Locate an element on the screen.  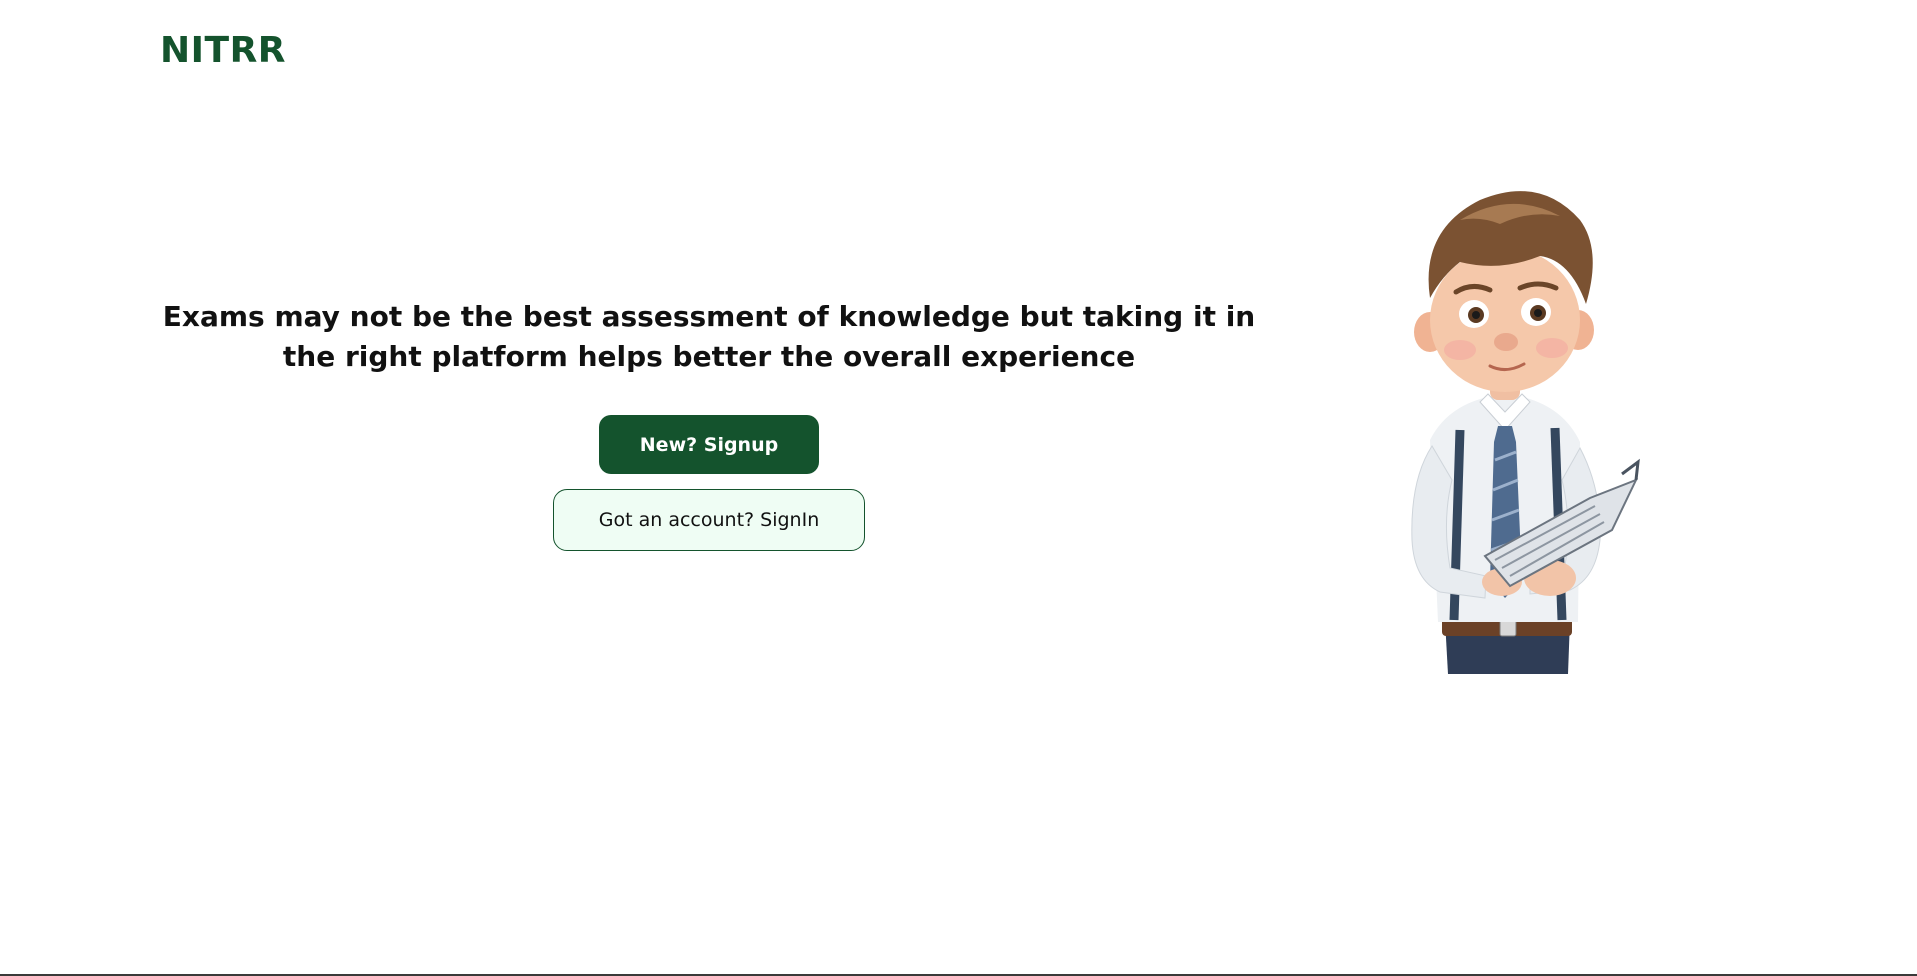
signin-button: Got an account? SignIn is located at coordinates (709, 520).